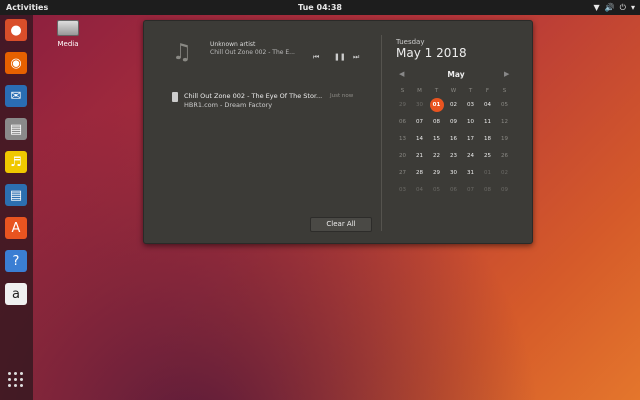  I want to click on calendar-day: 26, so click(504, 155).